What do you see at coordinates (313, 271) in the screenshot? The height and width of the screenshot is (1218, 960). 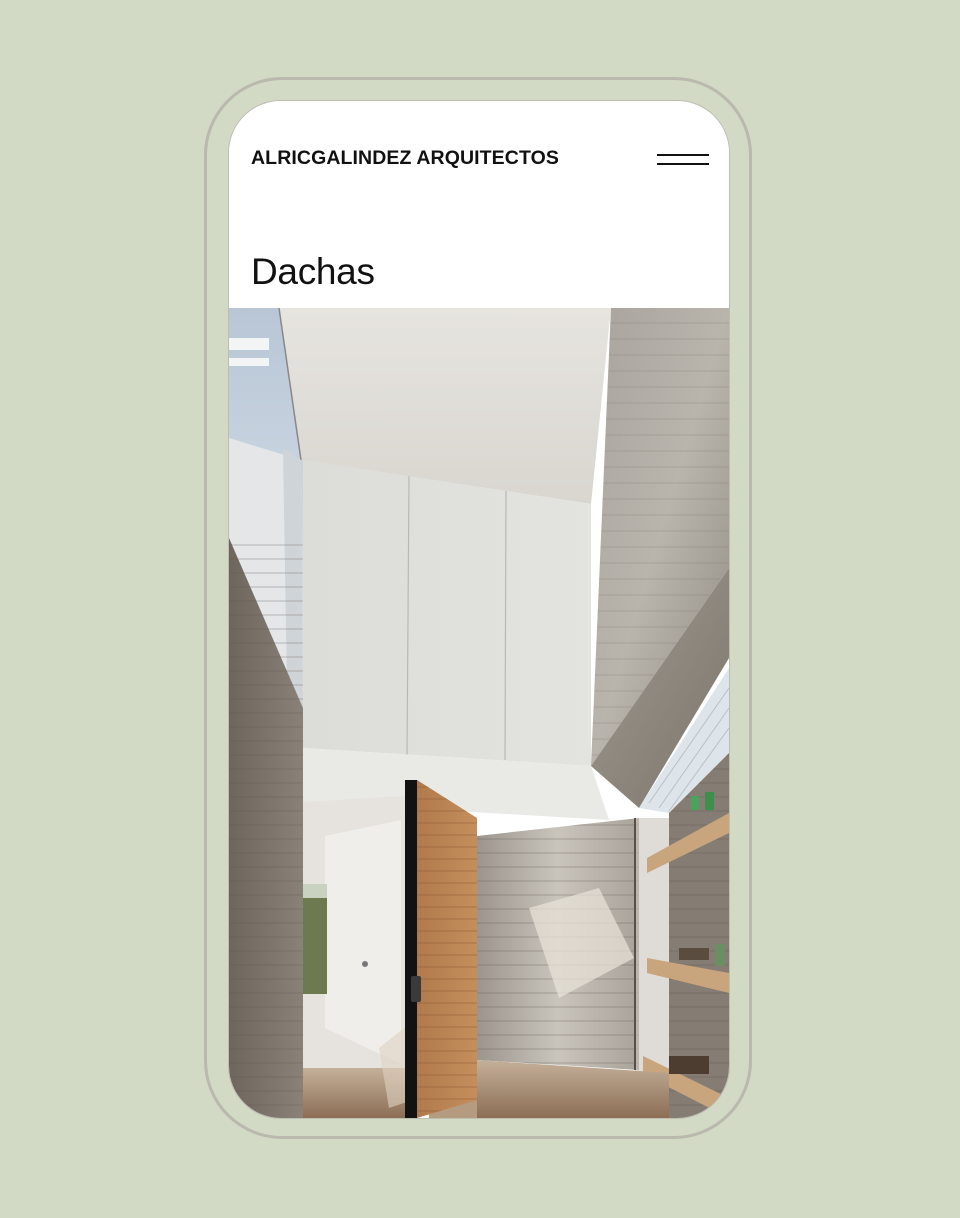 I see `page-title: Dachas` at bounding box center [313, 271].